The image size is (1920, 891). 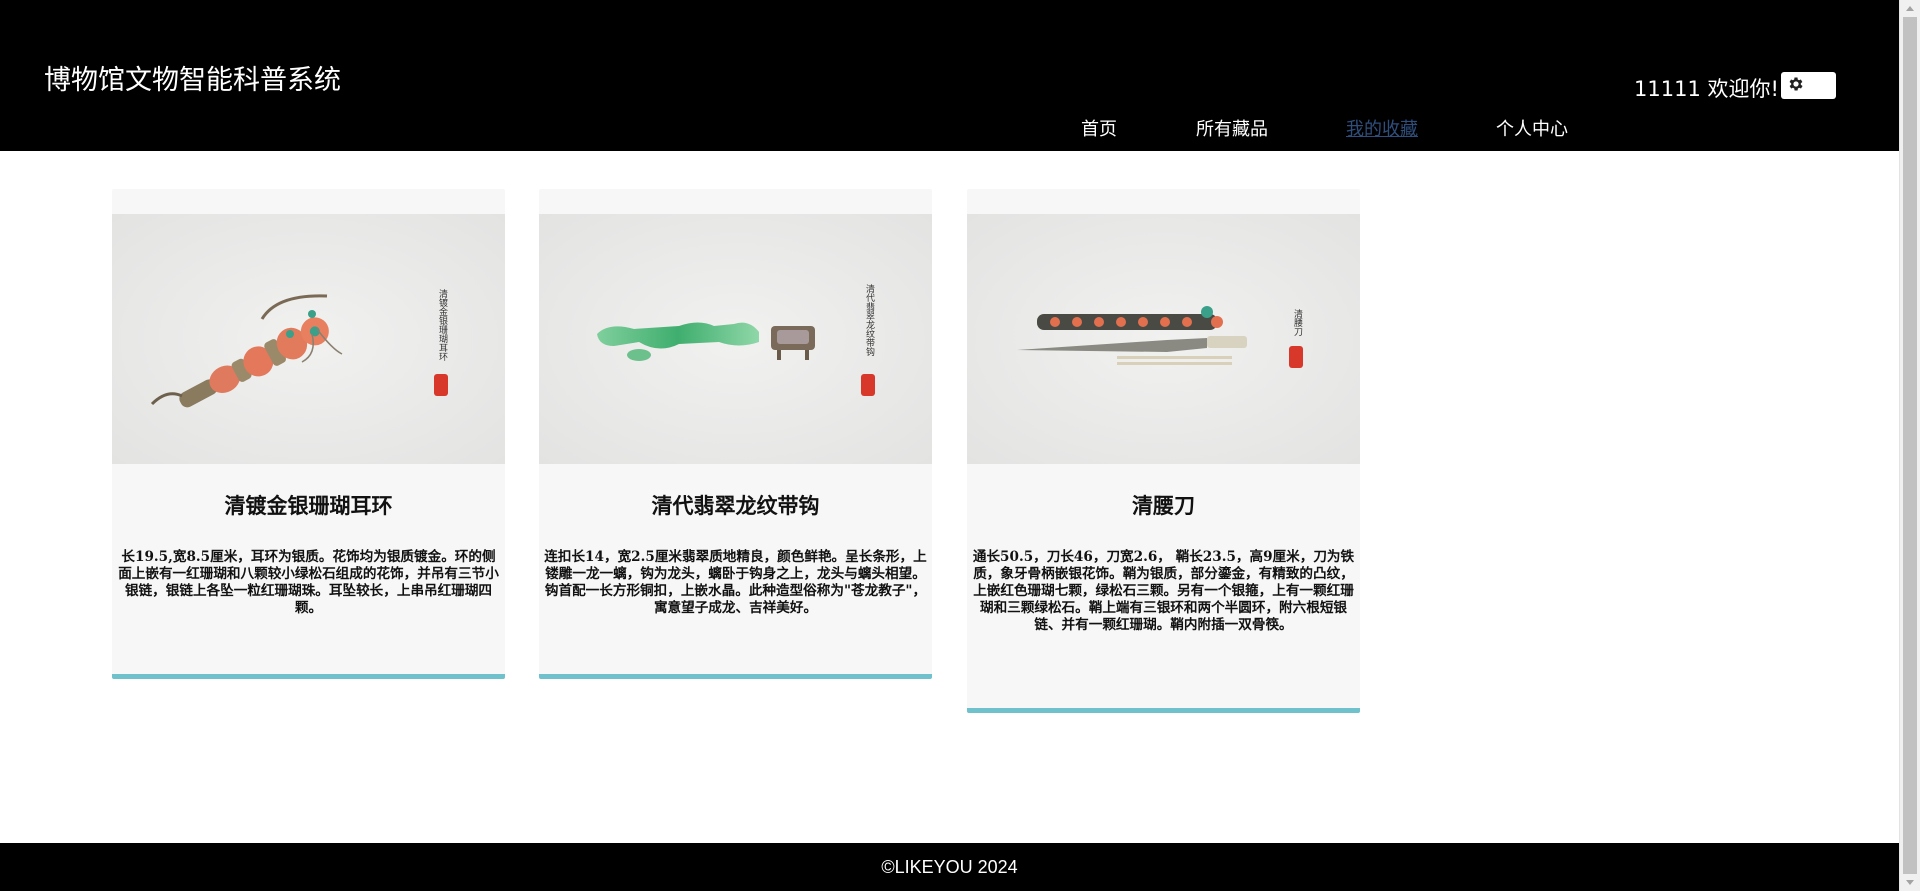 I want to click on gear-icon, so click(x=1796, y=84).